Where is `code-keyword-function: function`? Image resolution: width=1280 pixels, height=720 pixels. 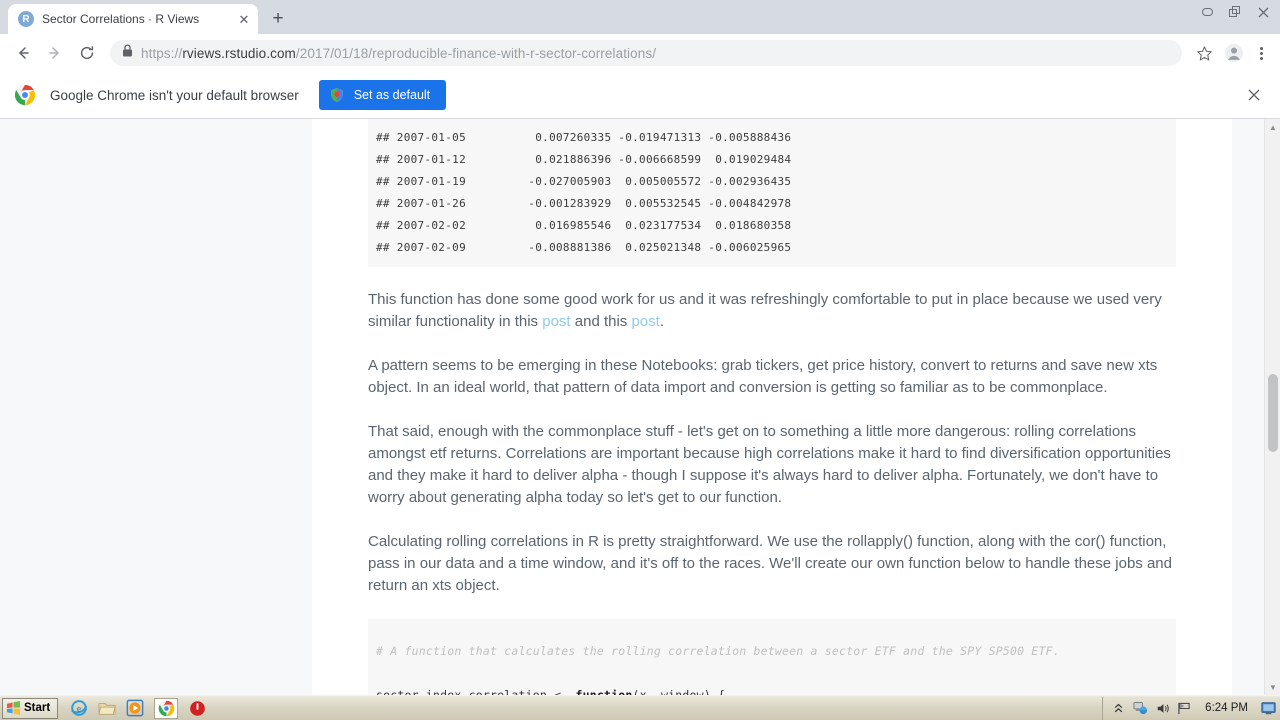 code-keyword-function: function is located at coordinates (604, 691).